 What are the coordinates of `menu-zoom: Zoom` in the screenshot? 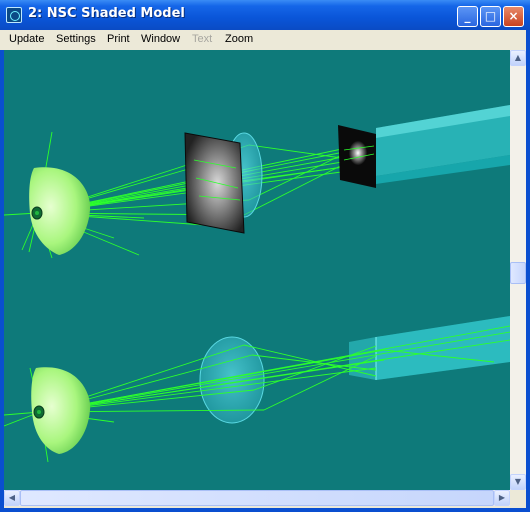 It's located at (239, 39).